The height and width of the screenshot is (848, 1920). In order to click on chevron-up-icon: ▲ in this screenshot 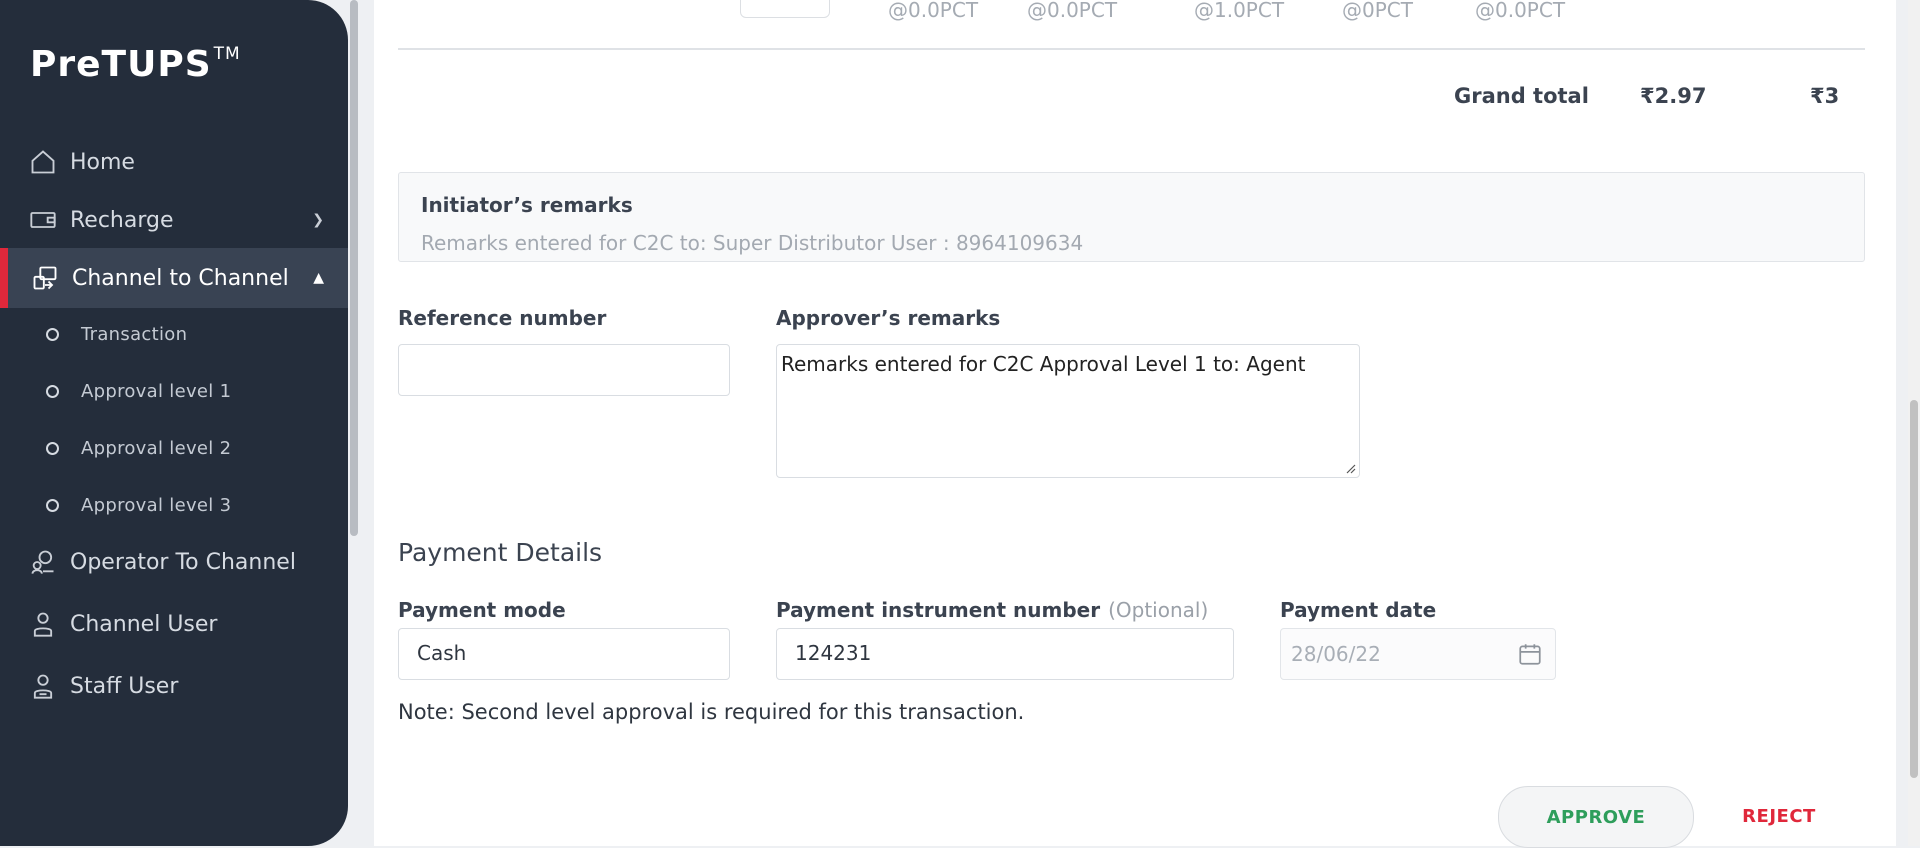, I will do `click(318, 278)`.